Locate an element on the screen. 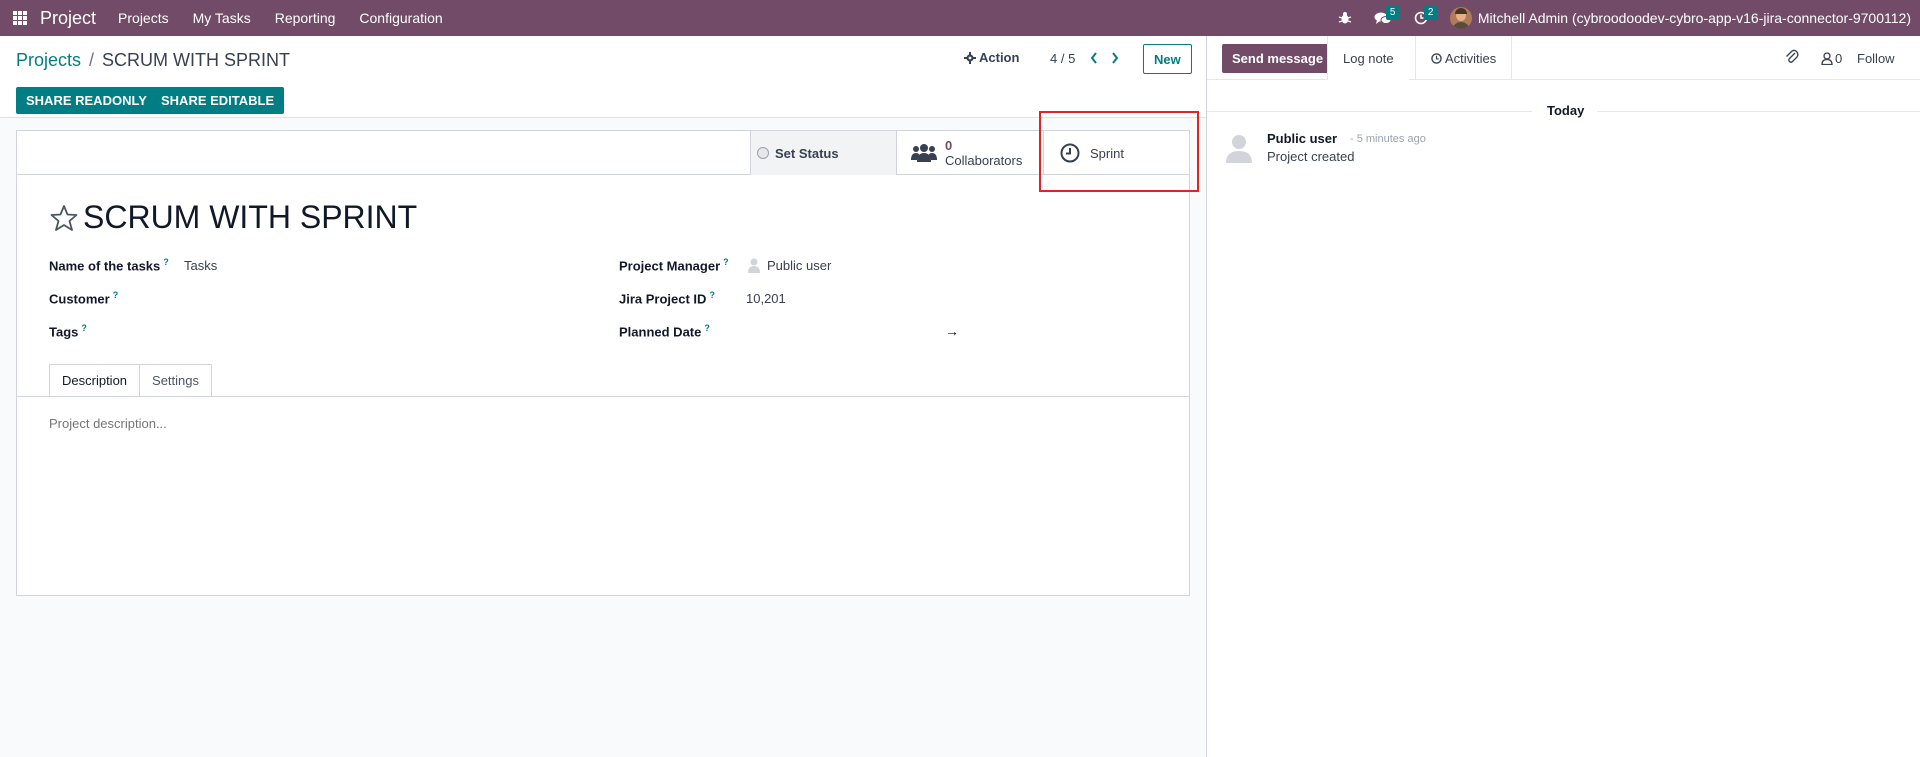  collaborators-count: 0 is located at coordinates (949, 145).